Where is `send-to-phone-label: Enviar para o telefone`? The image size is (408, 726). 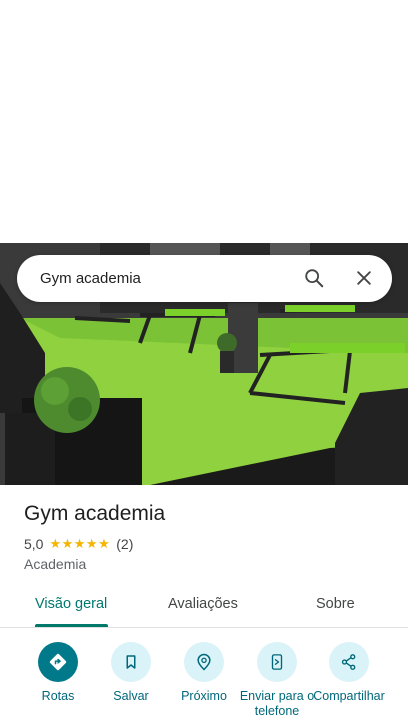 send-to-phone-label: Enviar para o telefone is located at coordinates (277, 703).